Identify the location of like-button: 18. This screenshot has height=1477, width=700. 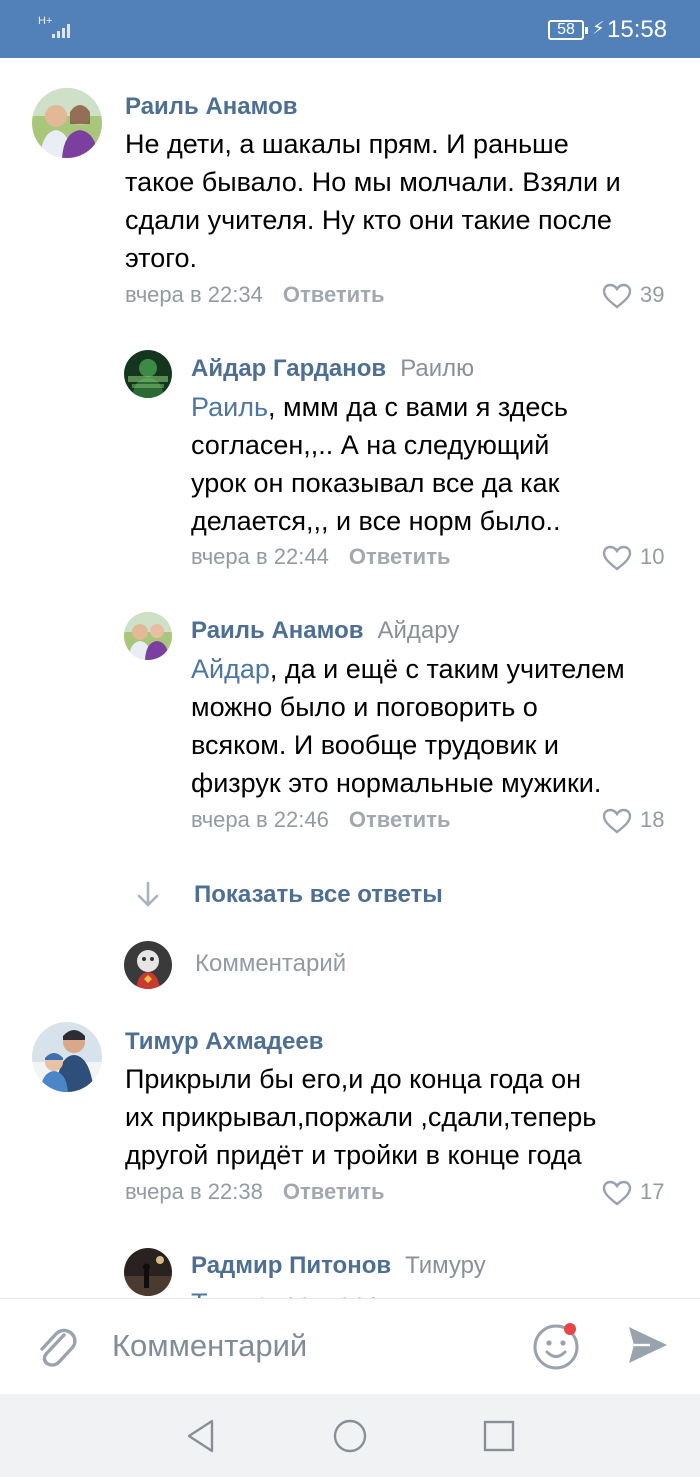
(642, 821).